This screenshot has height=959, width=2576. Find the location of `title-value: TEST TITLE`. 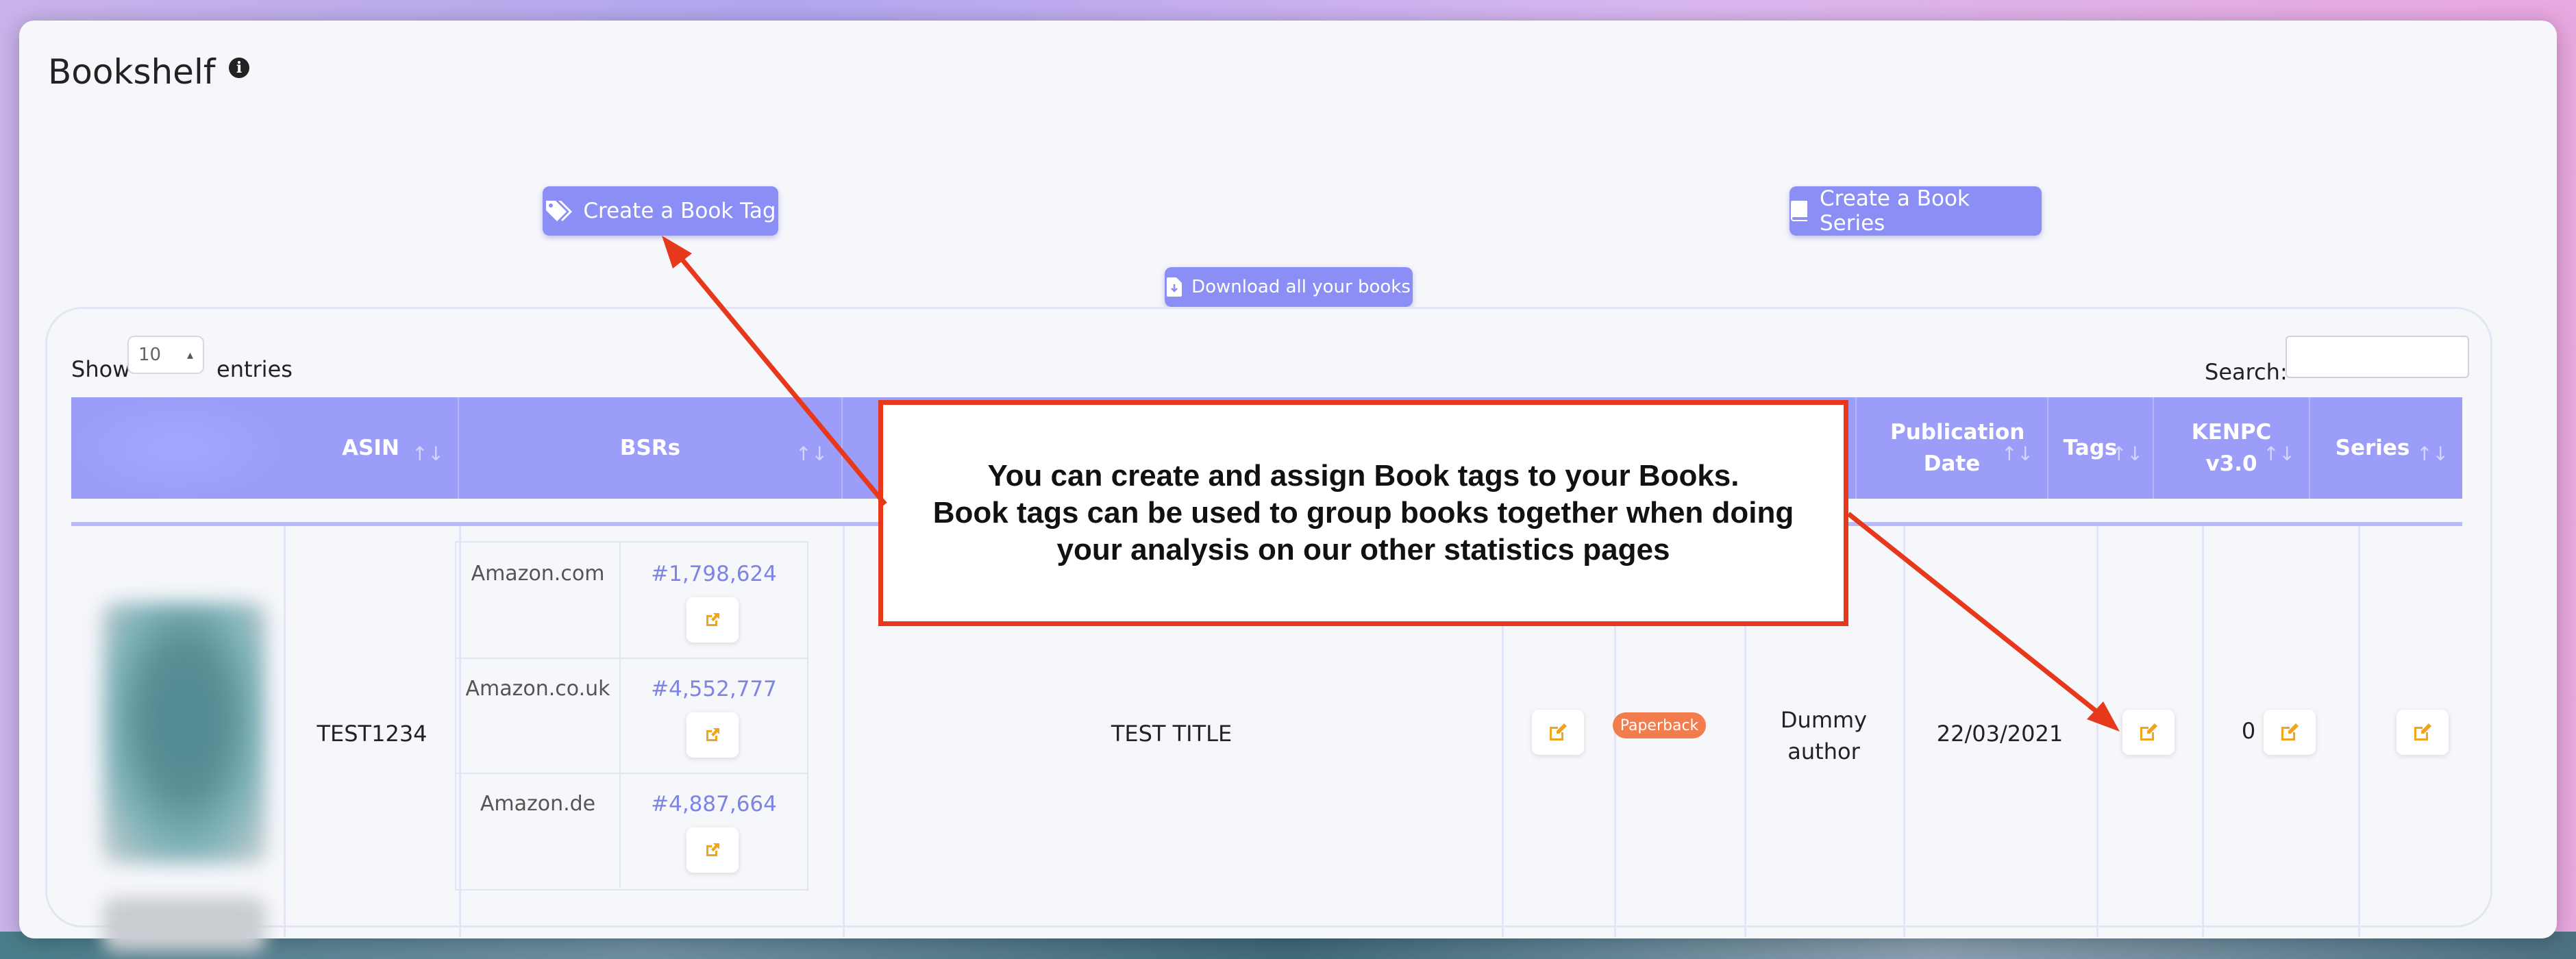

title-value: TEST TITLE is located at coordinates (1172, 734).